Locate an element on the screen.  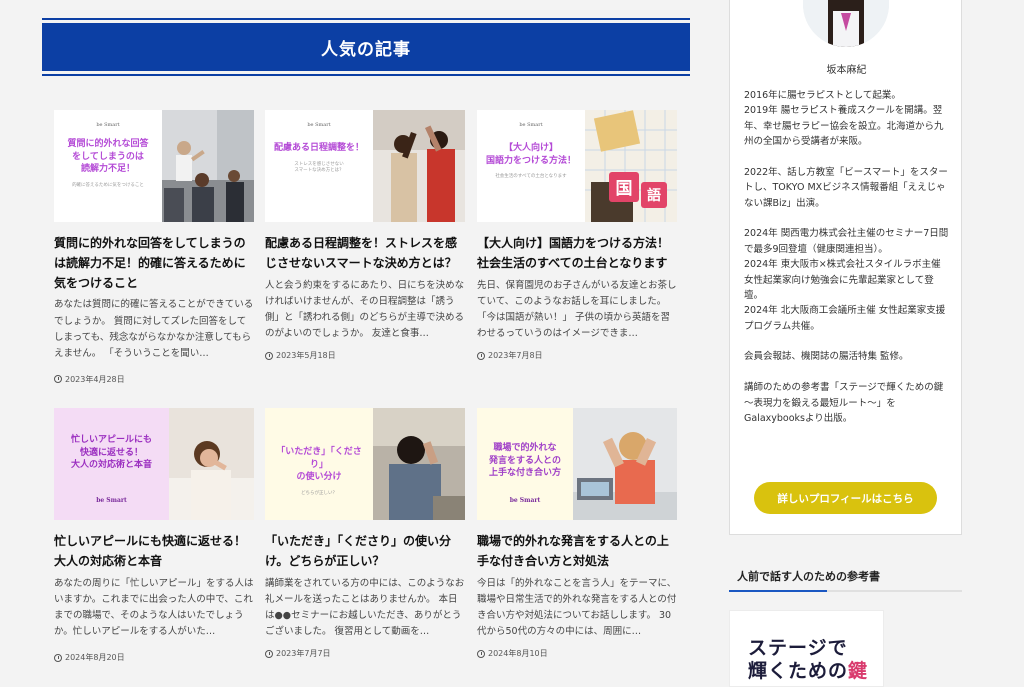
book-cover-line2: 輝くための鍵 is located at coordinates (815, 671).